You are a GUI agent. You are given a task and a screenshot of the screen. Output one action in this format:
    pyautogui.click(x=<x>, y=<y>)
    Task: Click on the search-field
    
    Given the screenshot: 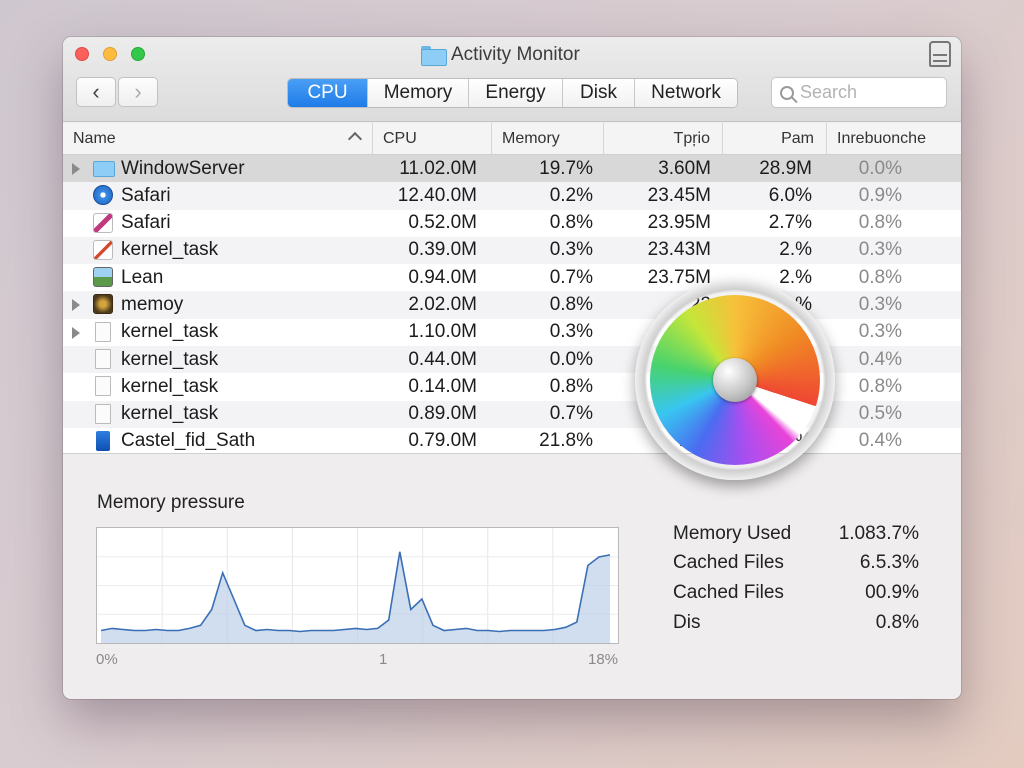 What is the action you would take?
    pyautogui.click(x=859, y=92)
    